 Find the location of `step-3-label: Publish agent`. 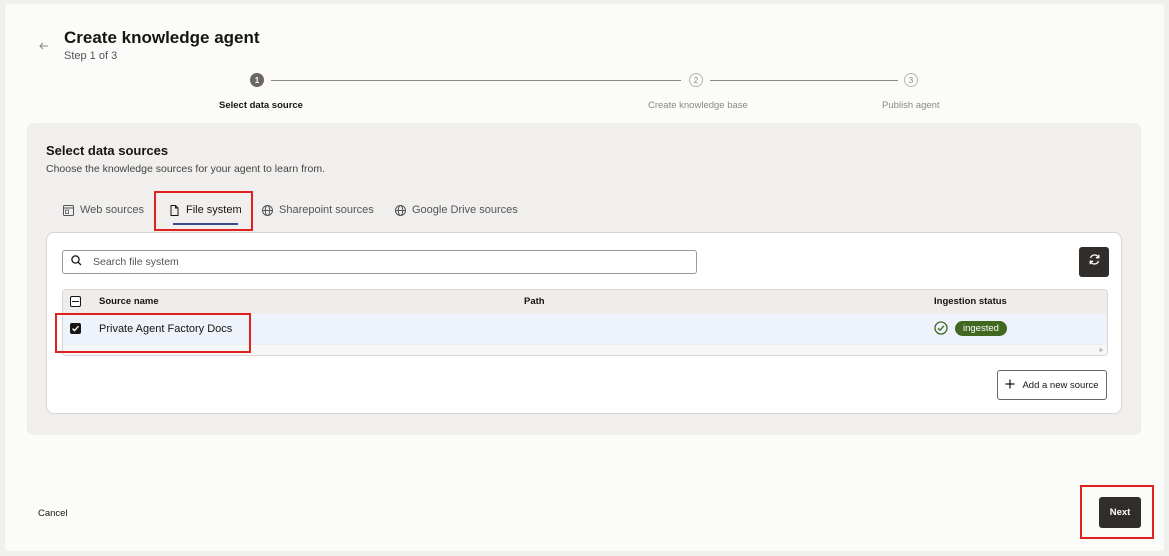

step-3-label: Publish agent is located at coordinates (911, 105).